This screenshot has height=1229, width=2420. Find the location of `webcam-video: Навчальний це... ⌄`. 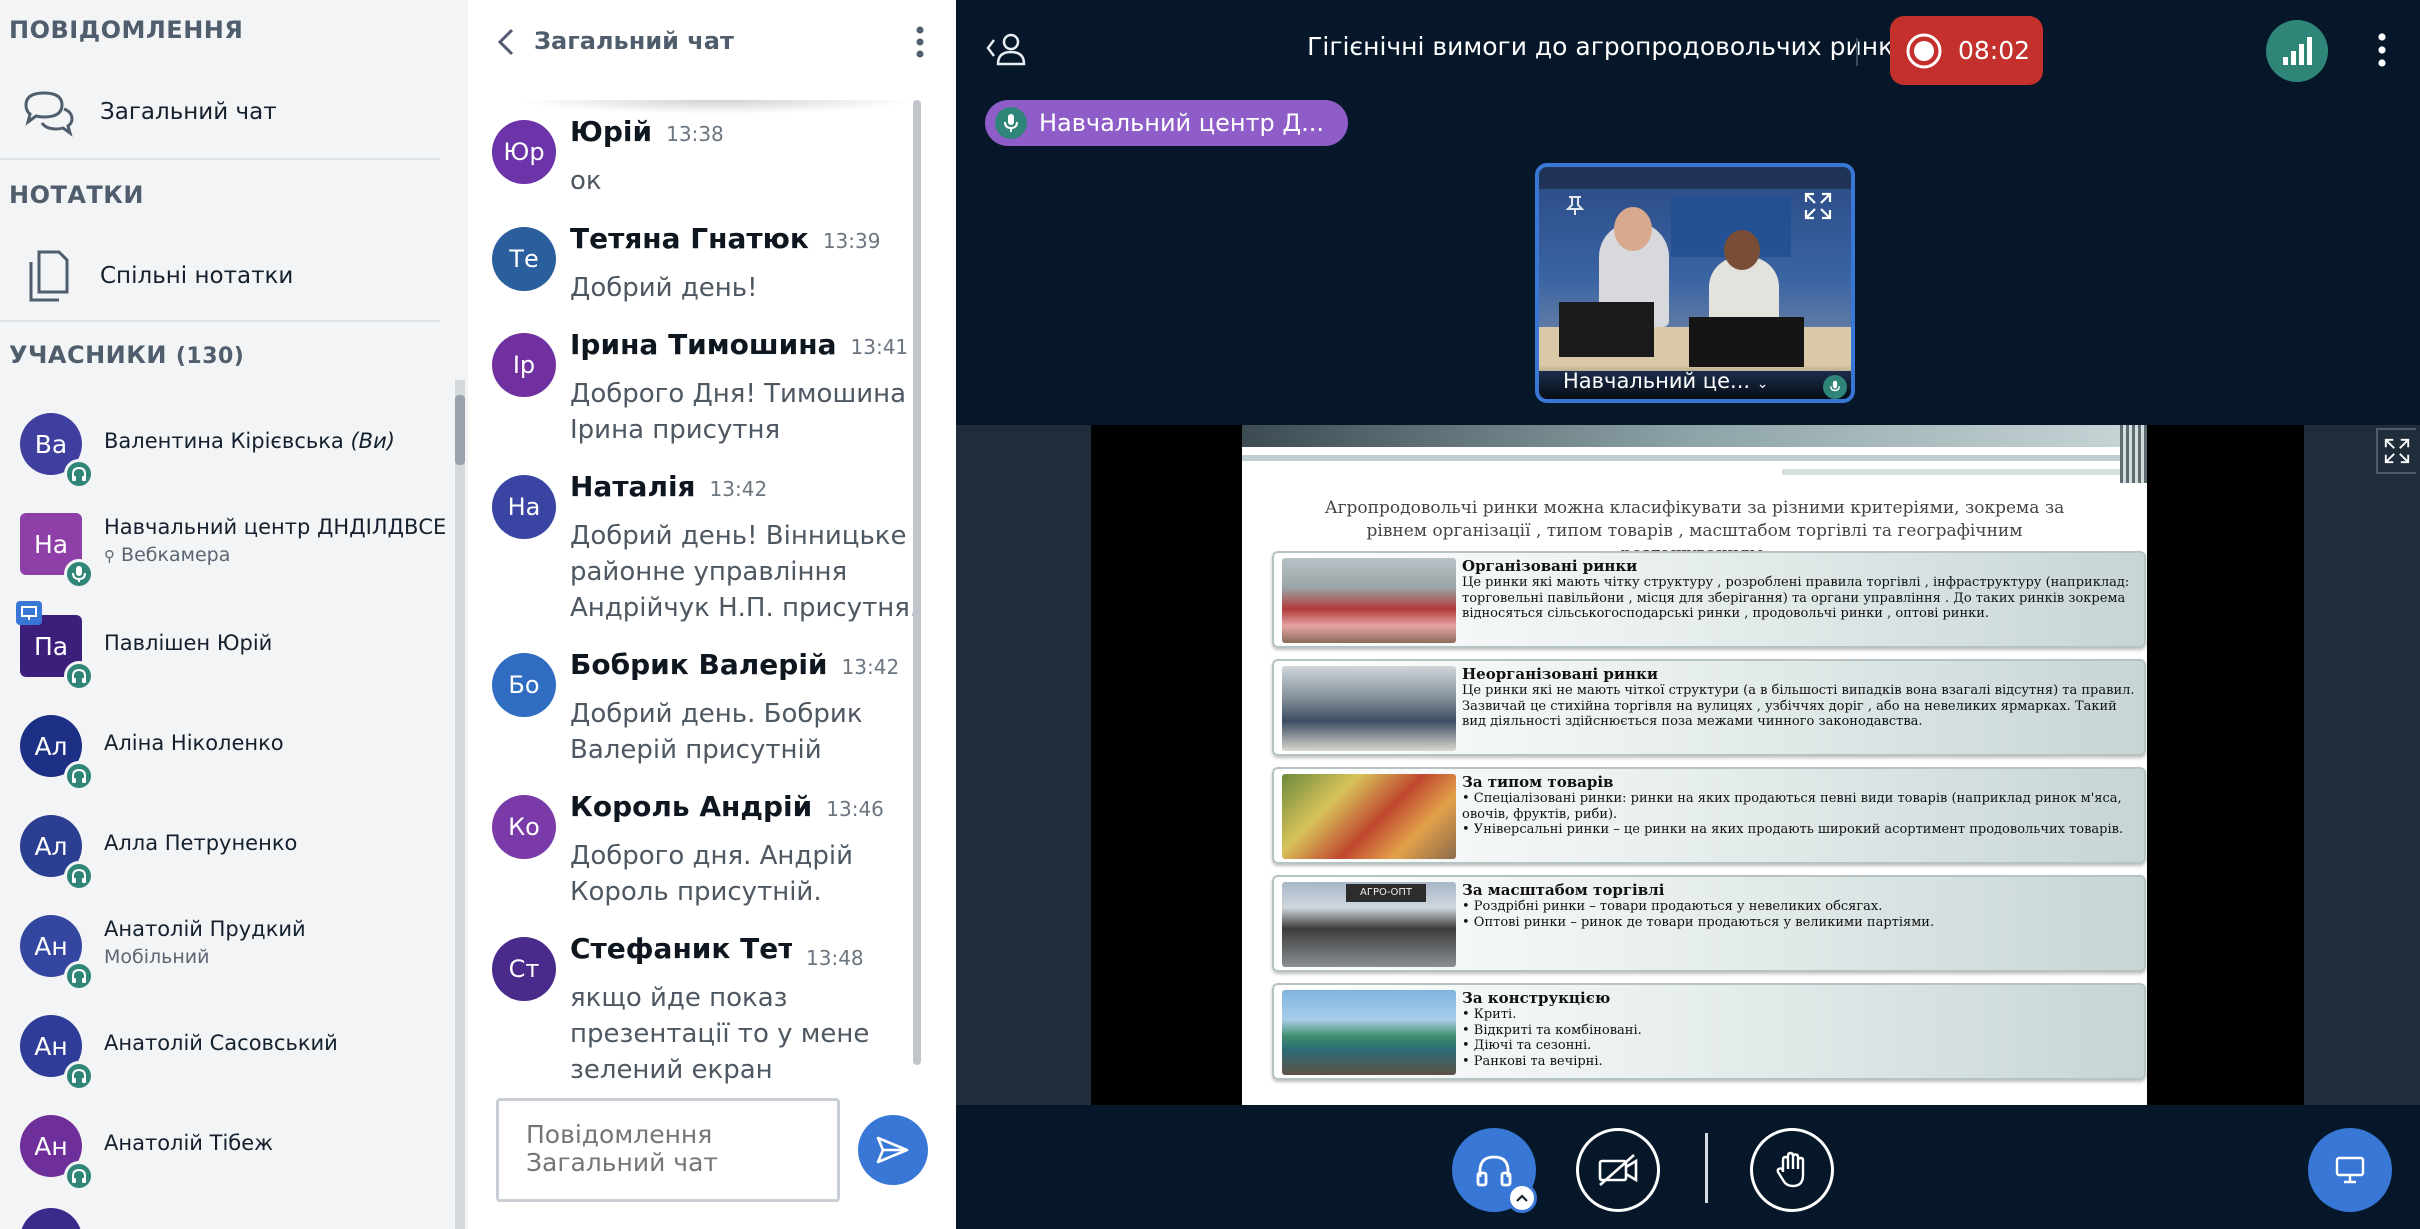

webcam-video: Навчальний це... ⌄ is located at coordinates (1695, 283).